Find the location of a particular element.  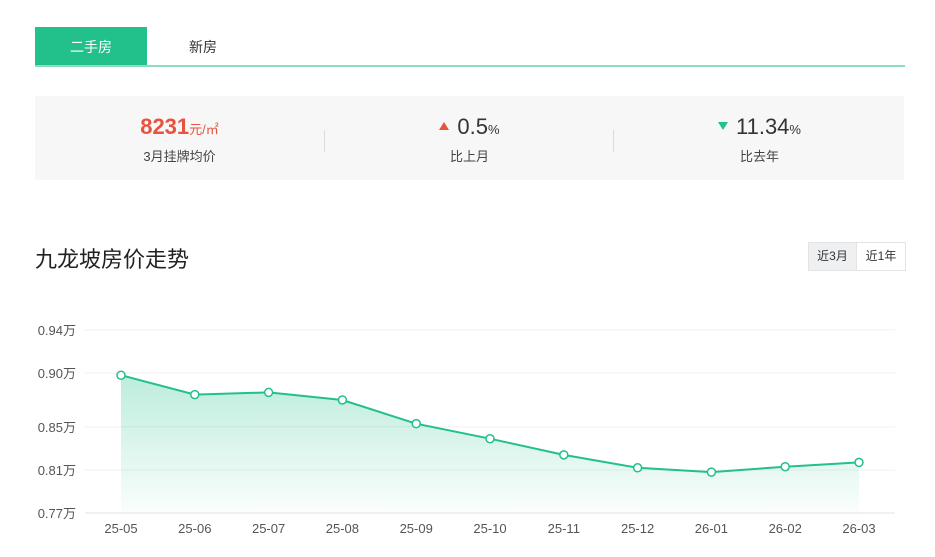

x-tick-label: 25-10 is located at coordinates (489, 528).